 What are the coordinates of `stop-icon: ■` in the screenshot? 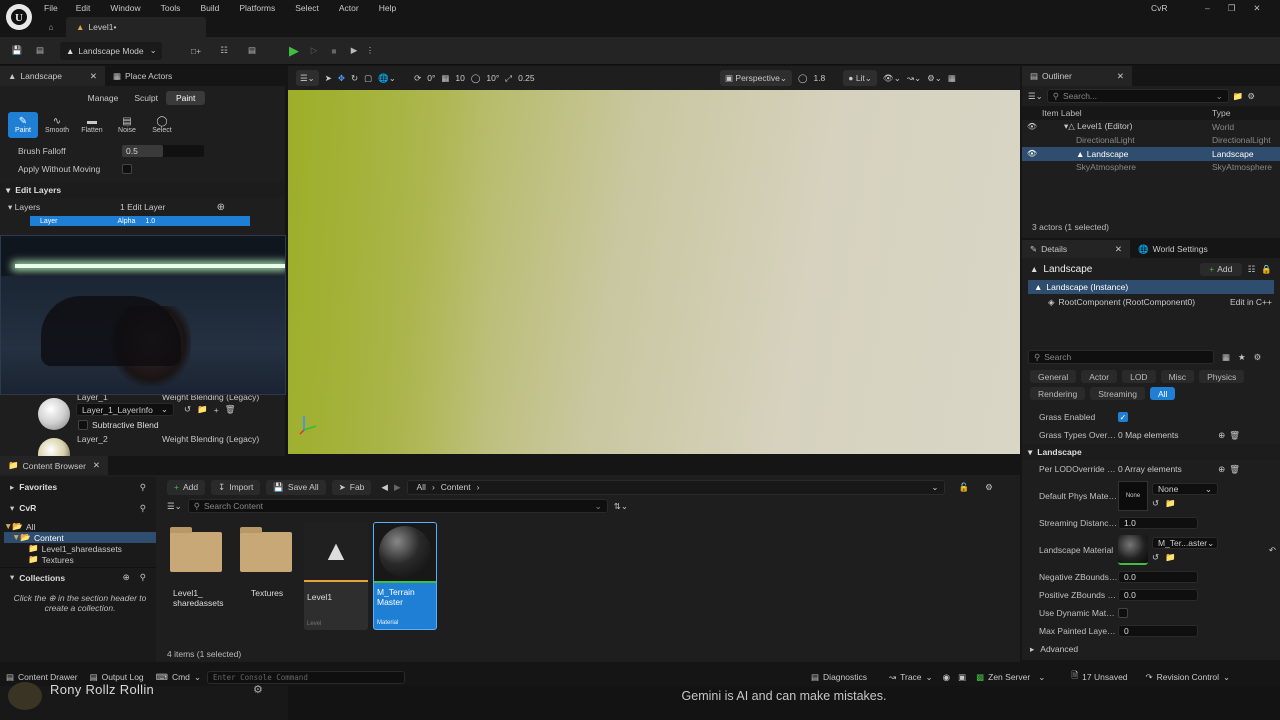 It's located at (334, 51).